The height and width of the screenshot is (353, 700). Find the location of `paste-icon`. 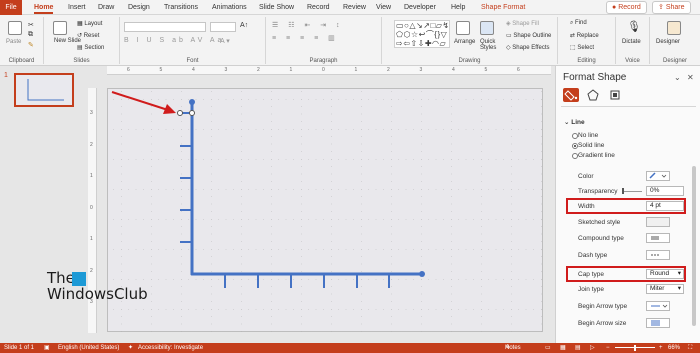

paste-icon is located at coordinates (15, 28).